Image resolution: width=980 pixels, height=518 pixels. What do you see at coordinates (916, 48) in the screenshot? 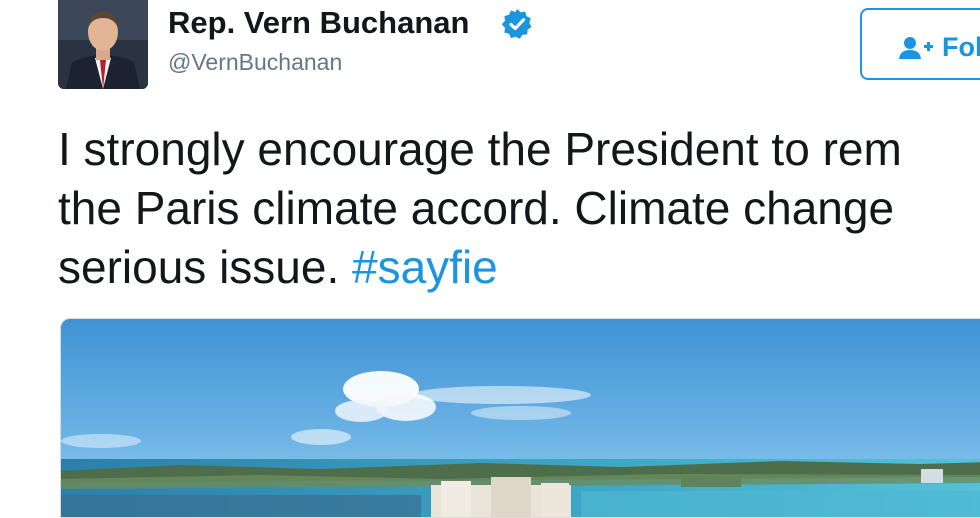
I see `add-user-icon` at bounding box center [916, 48].